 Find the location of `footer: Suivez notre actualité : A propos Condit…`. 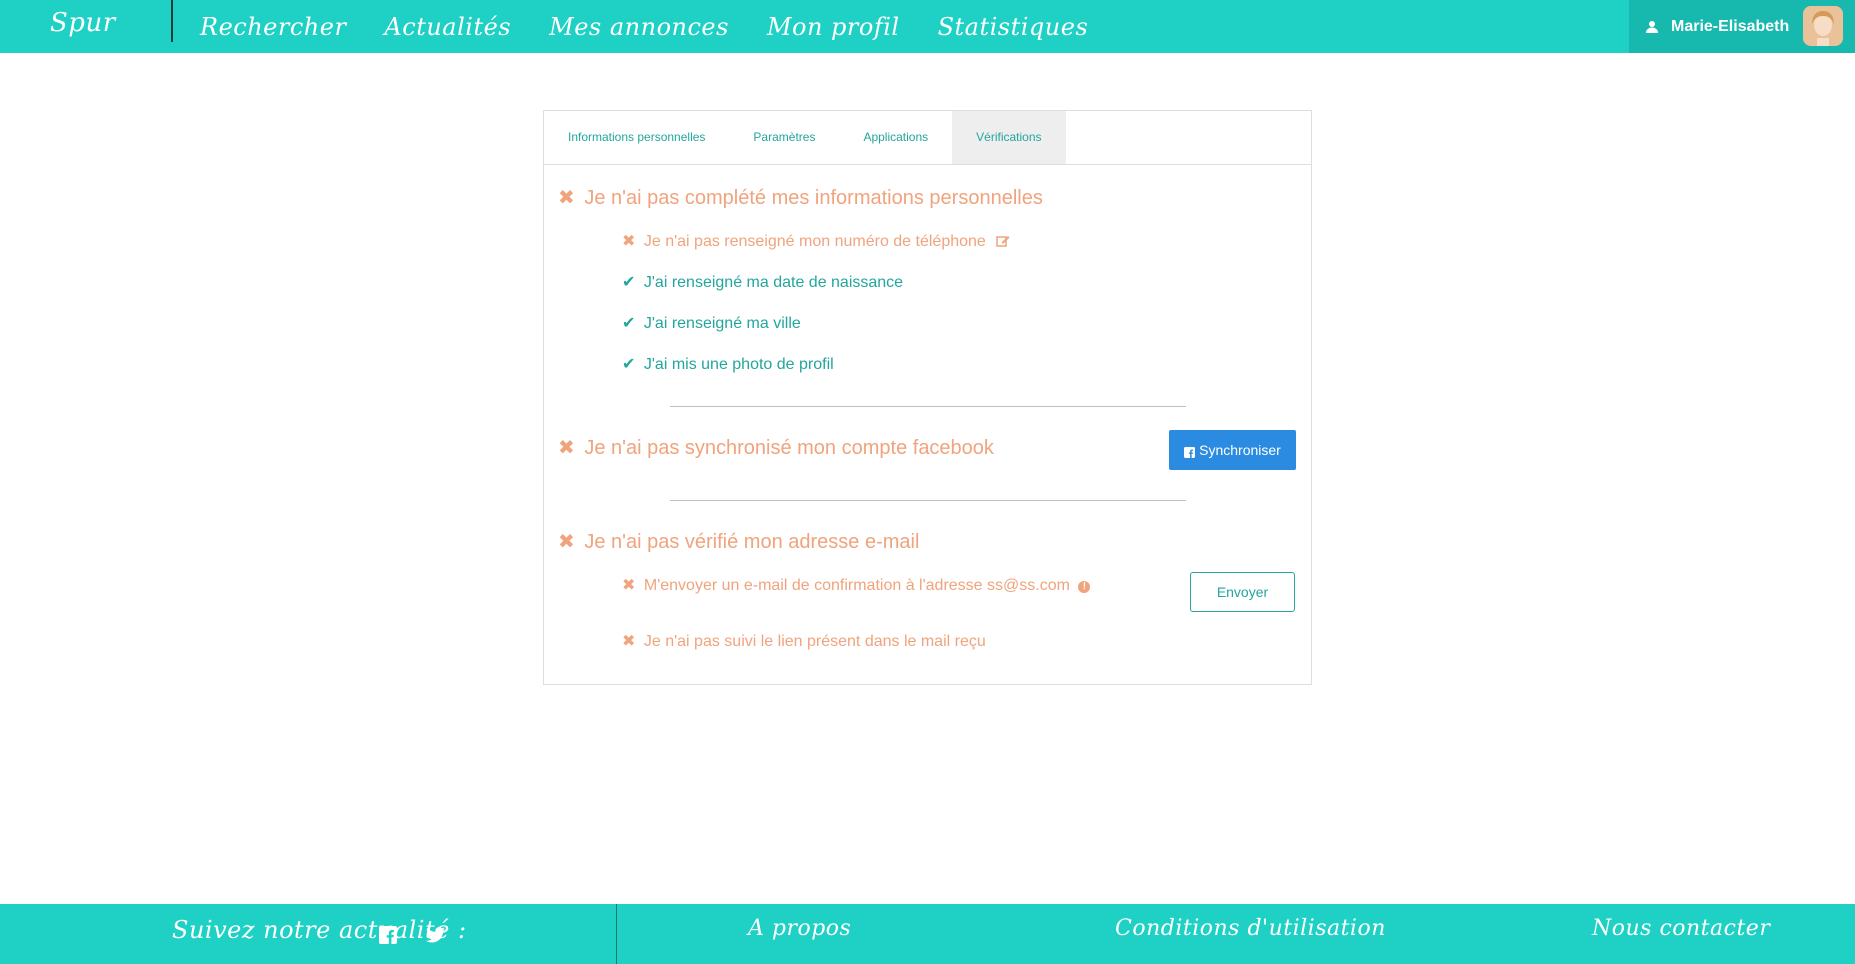

footer: Suivez notre actualité : A propos Condit… is located at coordinates (927, 934).